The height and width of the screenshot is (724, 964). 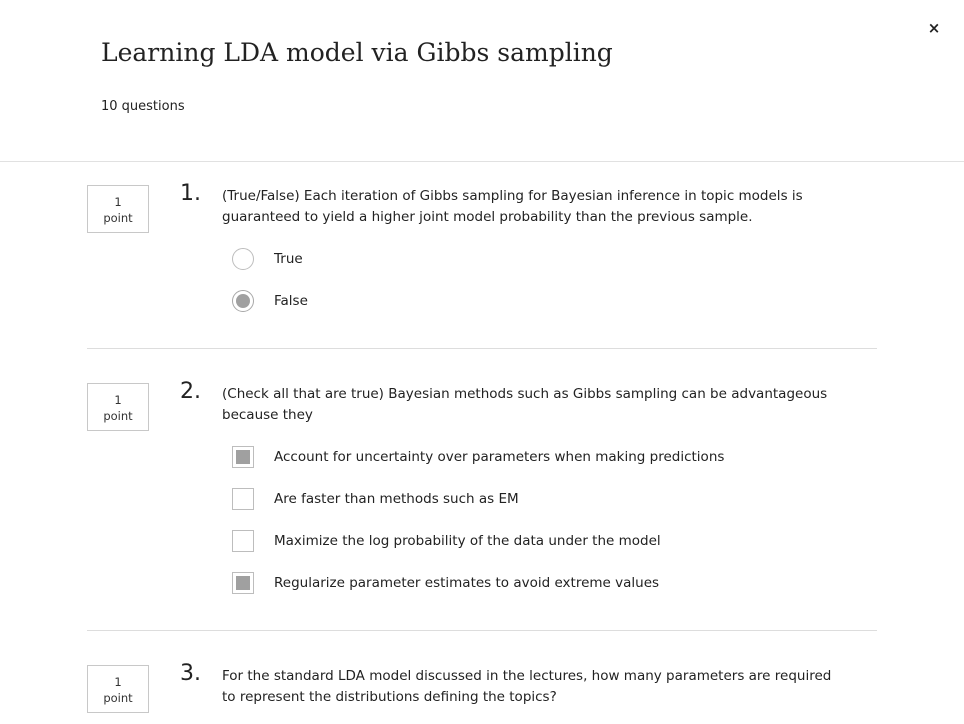 I want to click on question-number: 1., so click(x=190, y=193).